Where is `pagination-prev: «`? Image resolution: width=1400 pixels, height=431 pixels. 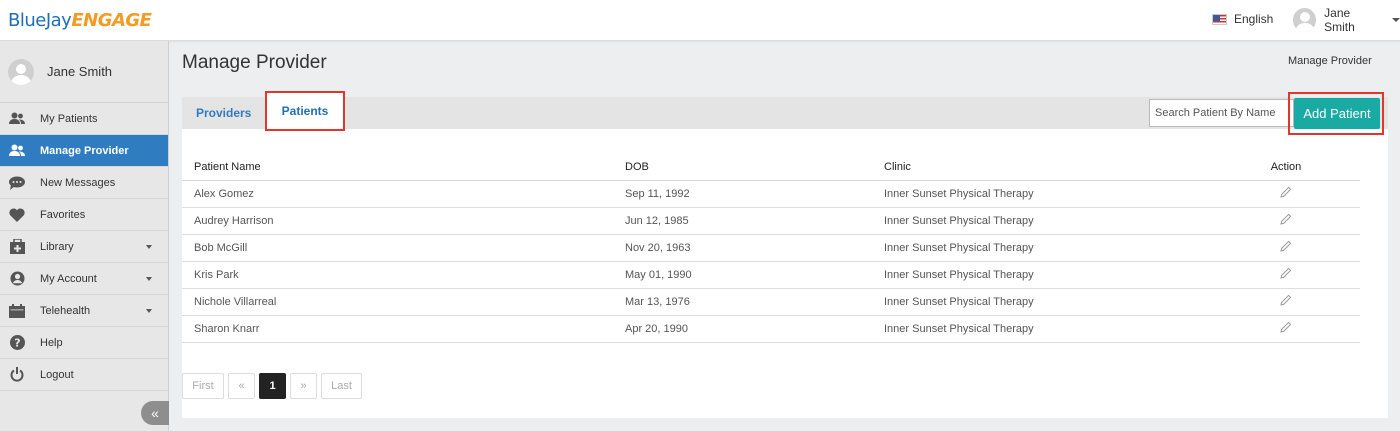
pagination-prev: « is located at coordinates (241, 386).